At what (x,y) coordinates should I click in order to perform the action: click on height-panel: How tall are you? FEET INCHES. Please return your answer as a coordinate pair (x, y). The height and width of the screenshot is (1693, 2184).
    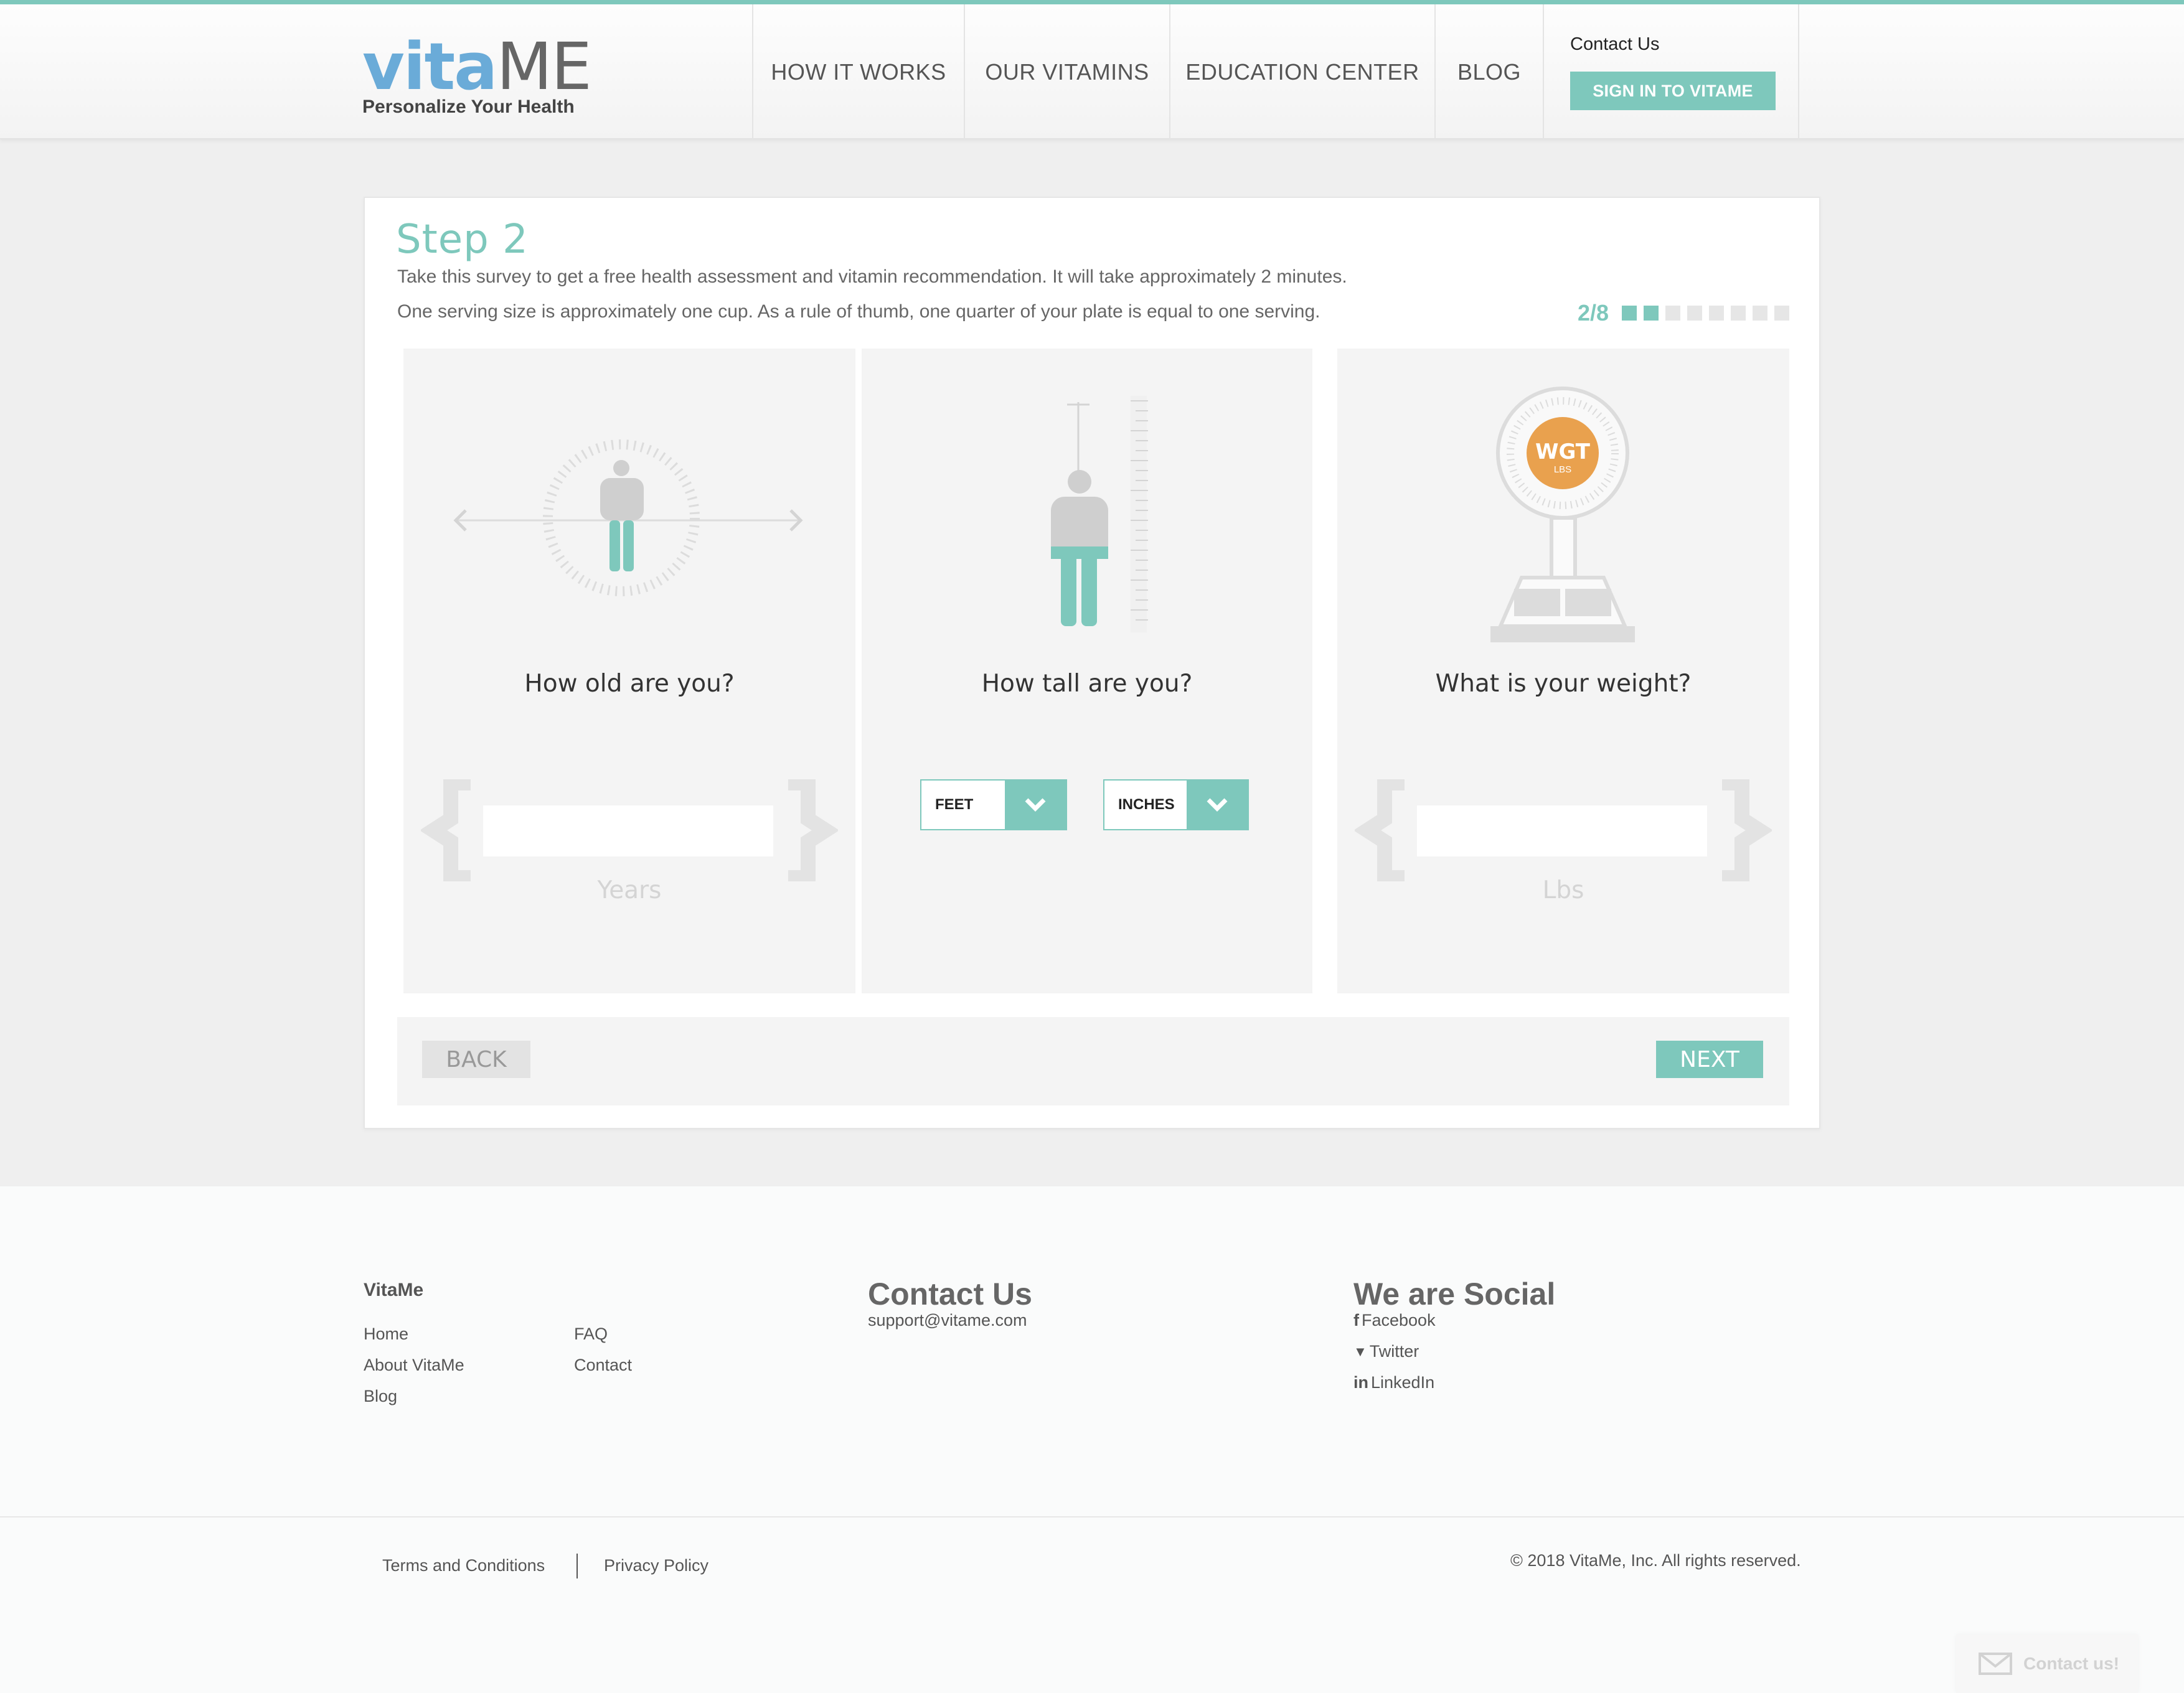
    Looking at the image, I should click on (1087, 671).